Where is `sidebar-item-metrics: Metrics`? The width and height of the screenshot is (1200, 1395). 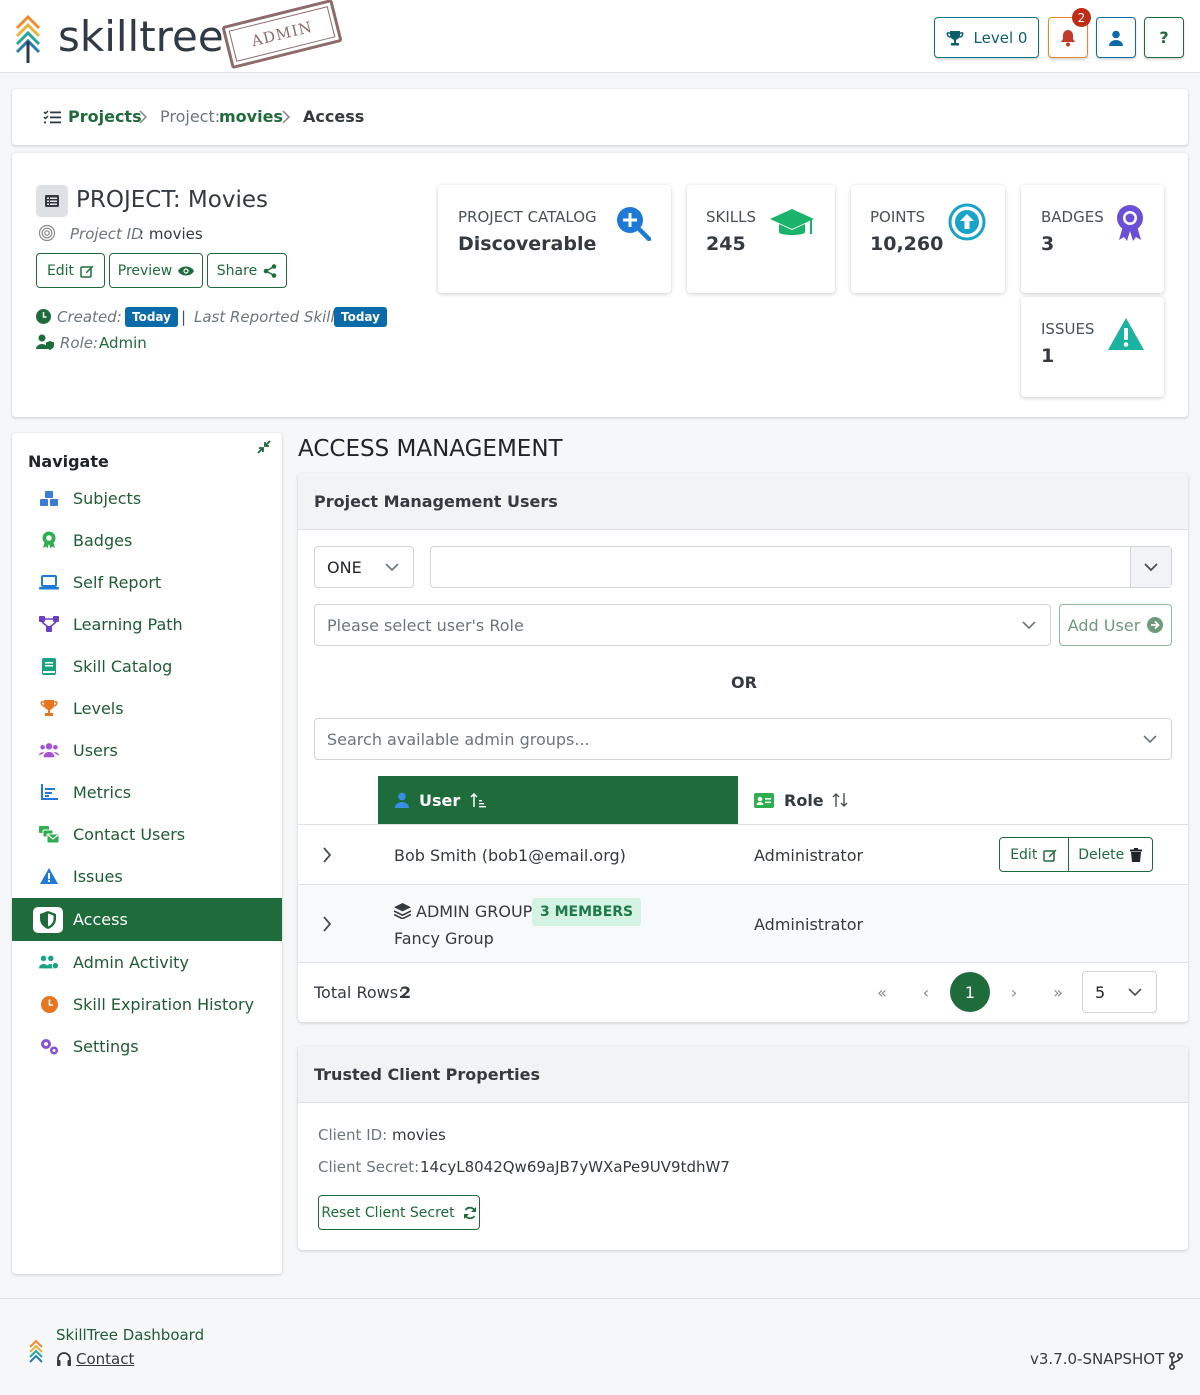
sidebar-item-metrics: Metrics is located at coordinates (147, 792).